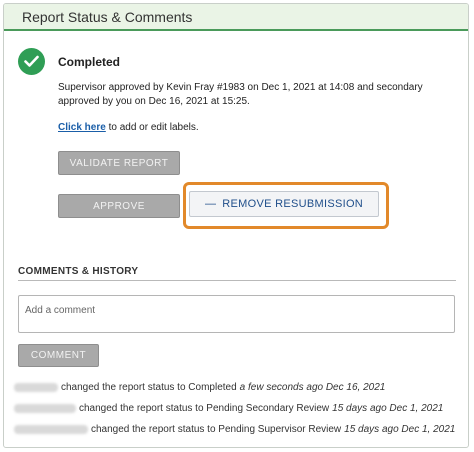 The image size is (474, 452). What do you see at coordinates (293, 204) in the screenshot?
I see `remove-resubmission-label: REMOVE RESUBMISSION` at bounding box center [293, 204].